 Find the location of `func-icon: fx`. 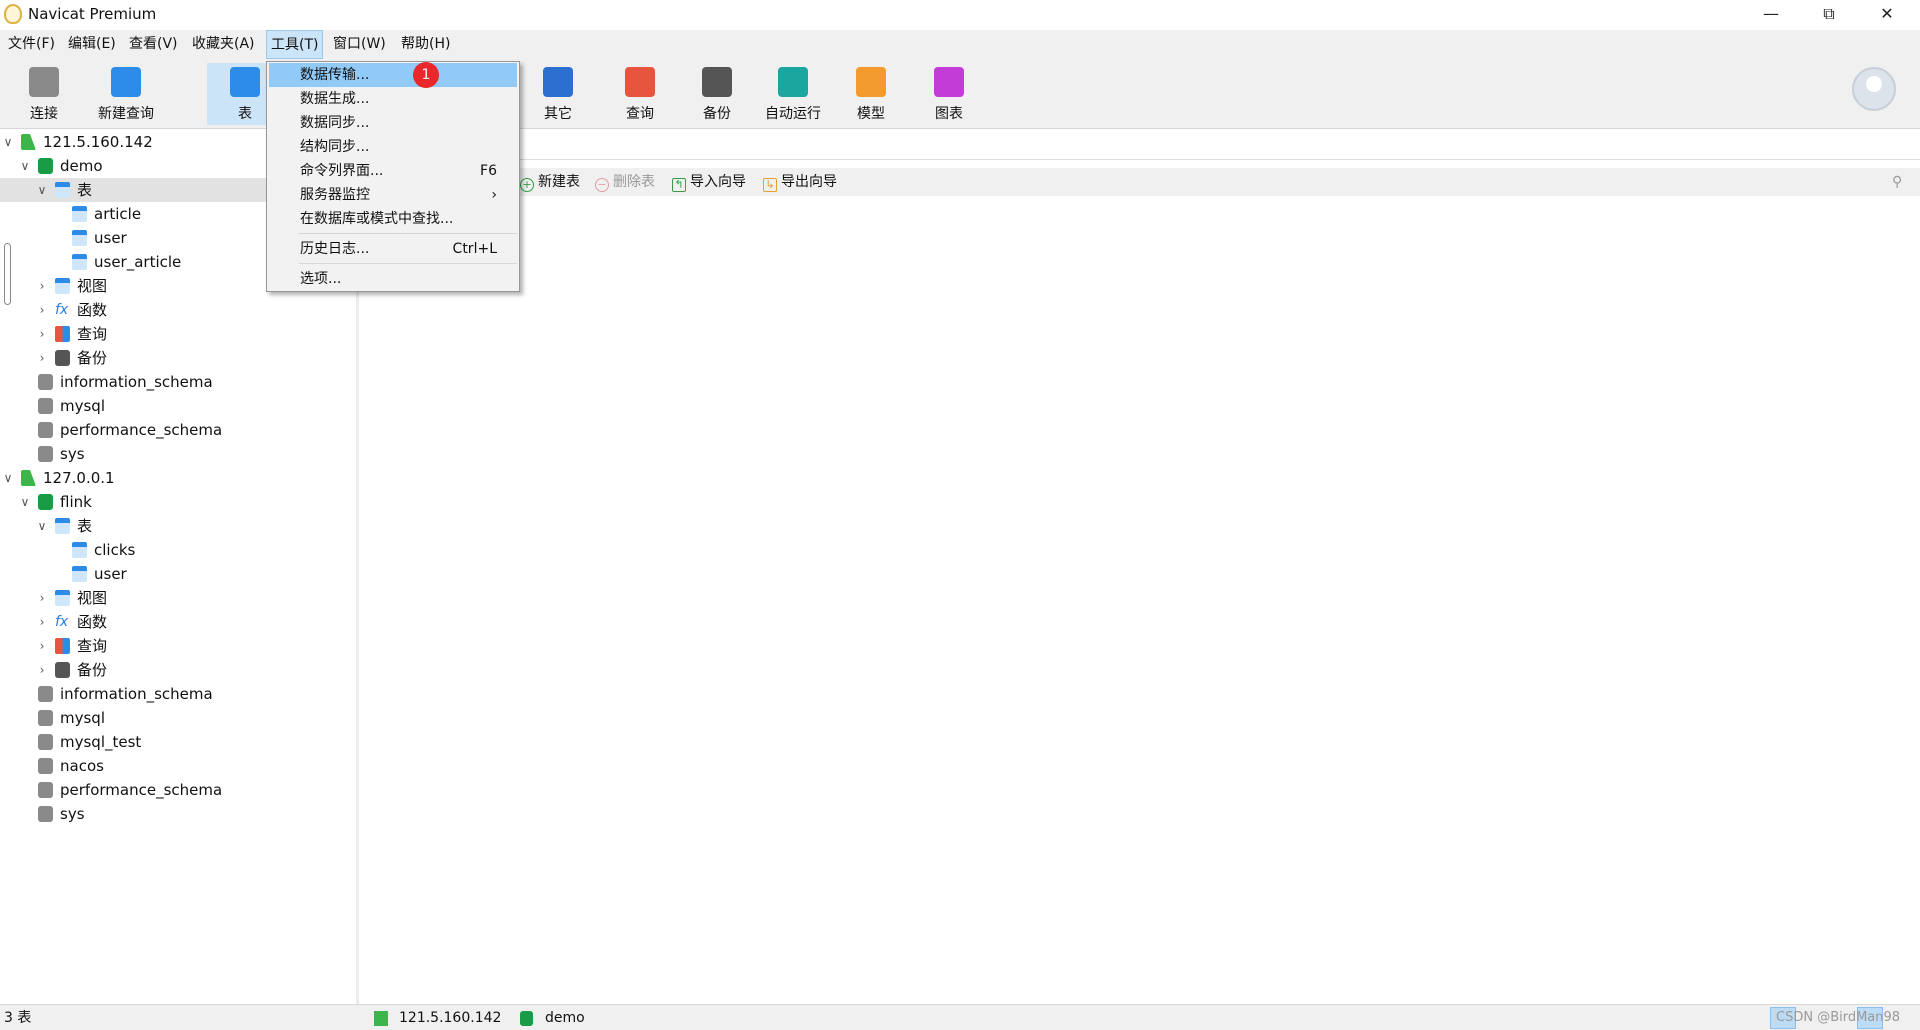

func-icon: fx is located at coordinates (62, 310).